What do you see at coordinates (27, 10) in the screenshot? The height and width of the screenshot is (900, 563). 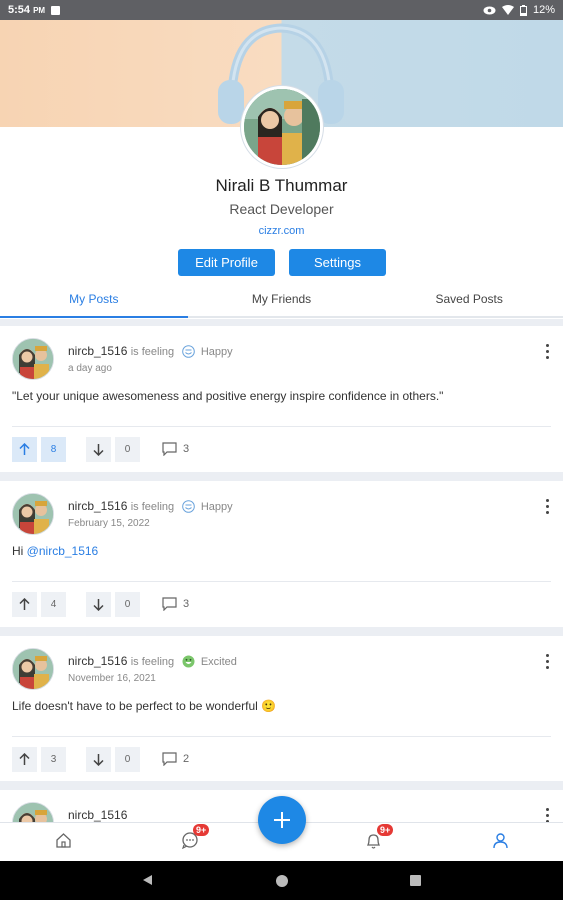 I see `status-time: 5:54 PM` at bounding box center [27, 10].